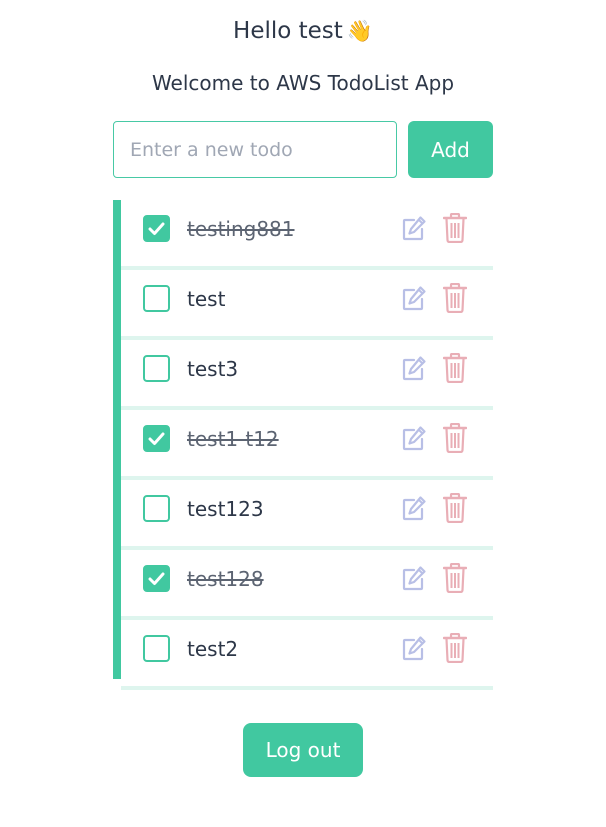  I want to click on add-todo-button: Add, so click(450, 149).